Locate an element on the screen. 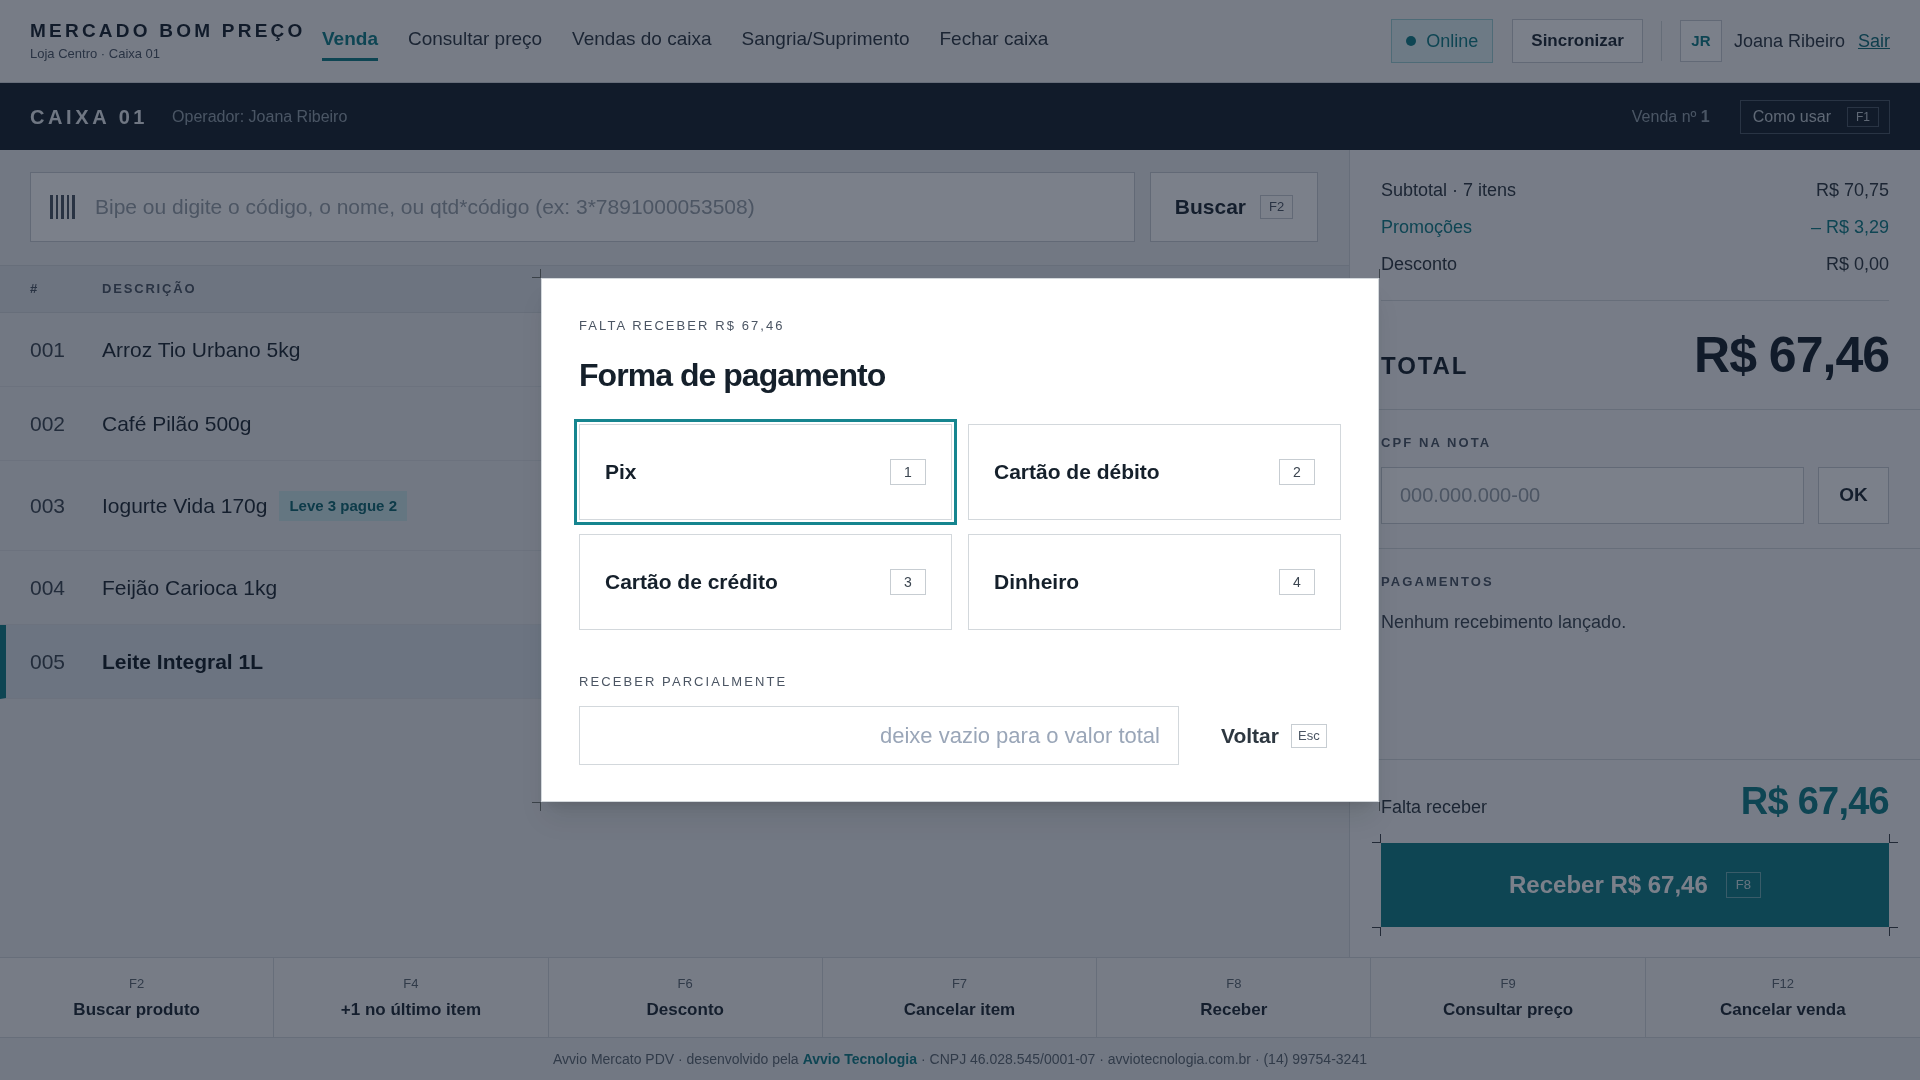  shortcut-key: Esc is located at coordinates (1308, 735).